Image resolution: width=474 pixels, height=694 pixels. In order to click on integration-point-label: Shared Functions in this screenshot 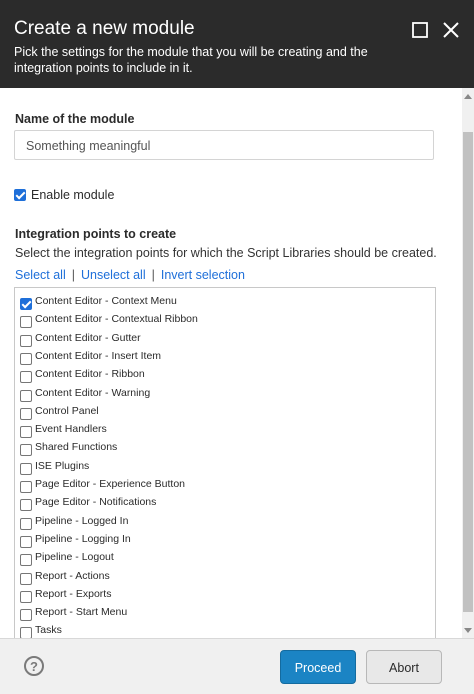, I will do `click(76, 447)`.